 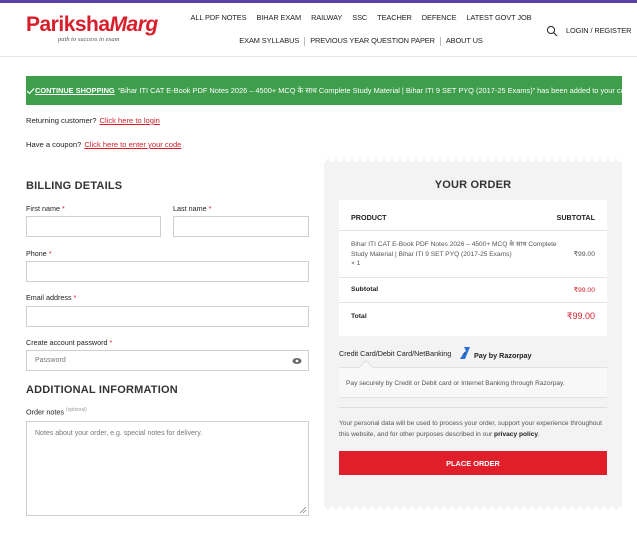 I want to click on column-product: PRODUCT, so click(x=369, y=217).